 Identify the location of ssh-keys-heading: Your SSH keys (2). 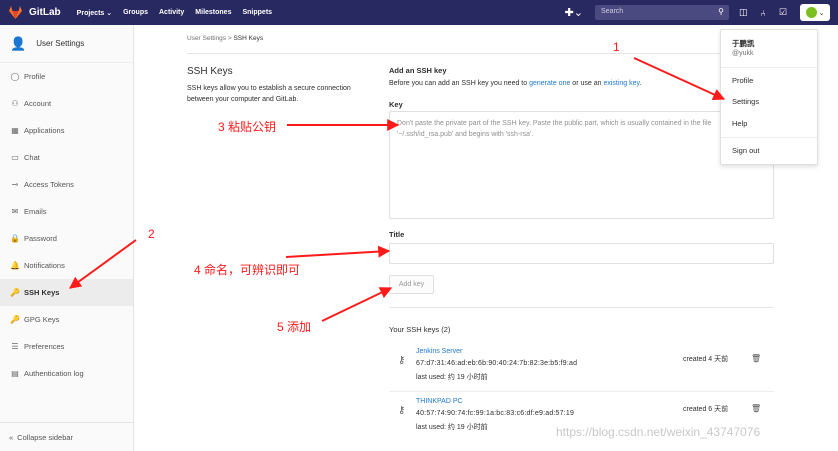
(420, 329).